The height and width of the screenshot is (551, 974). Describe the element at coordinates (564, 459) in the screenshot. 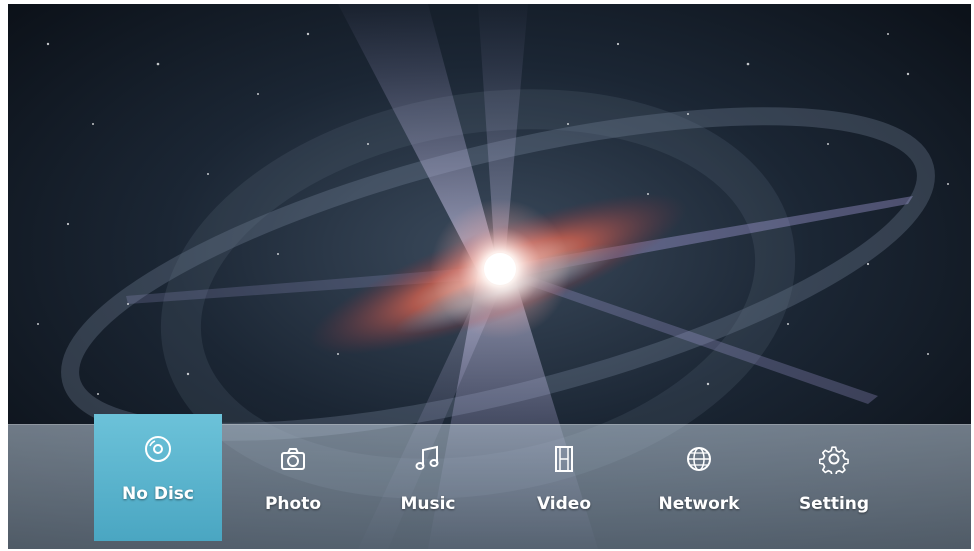

I see `film-icon` at that location.